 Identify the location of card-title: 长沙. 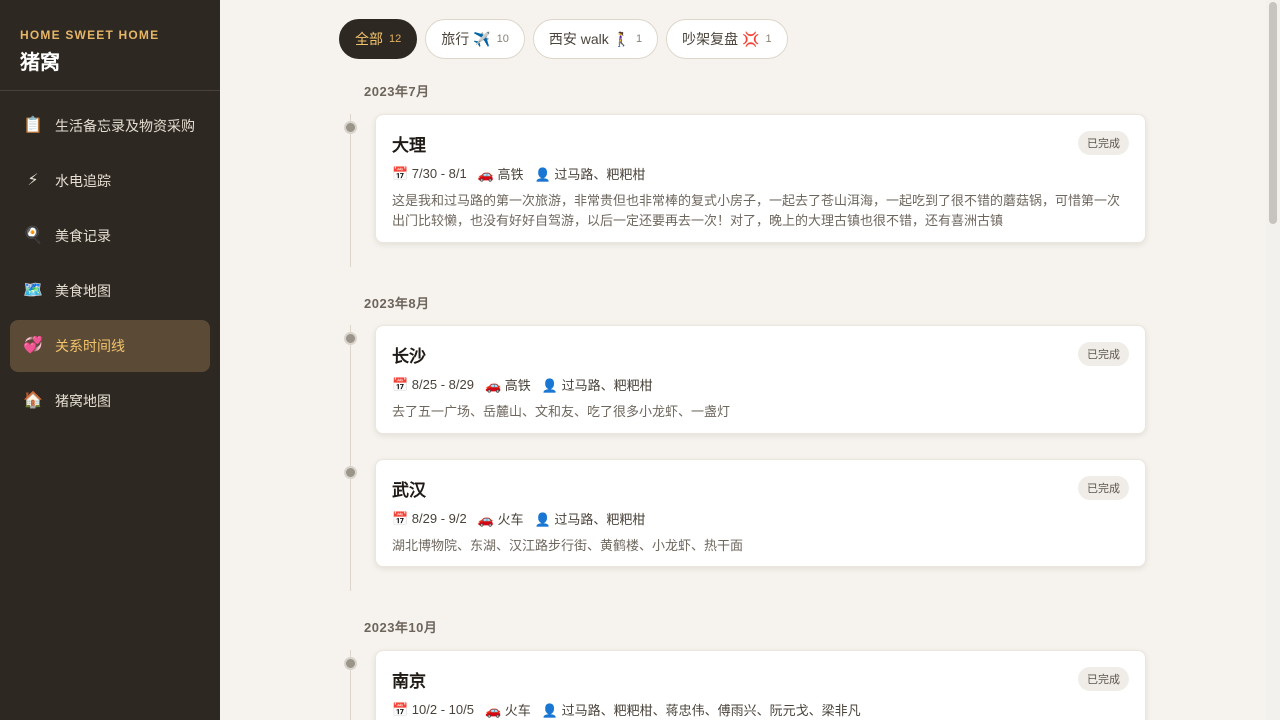
(409, 356).